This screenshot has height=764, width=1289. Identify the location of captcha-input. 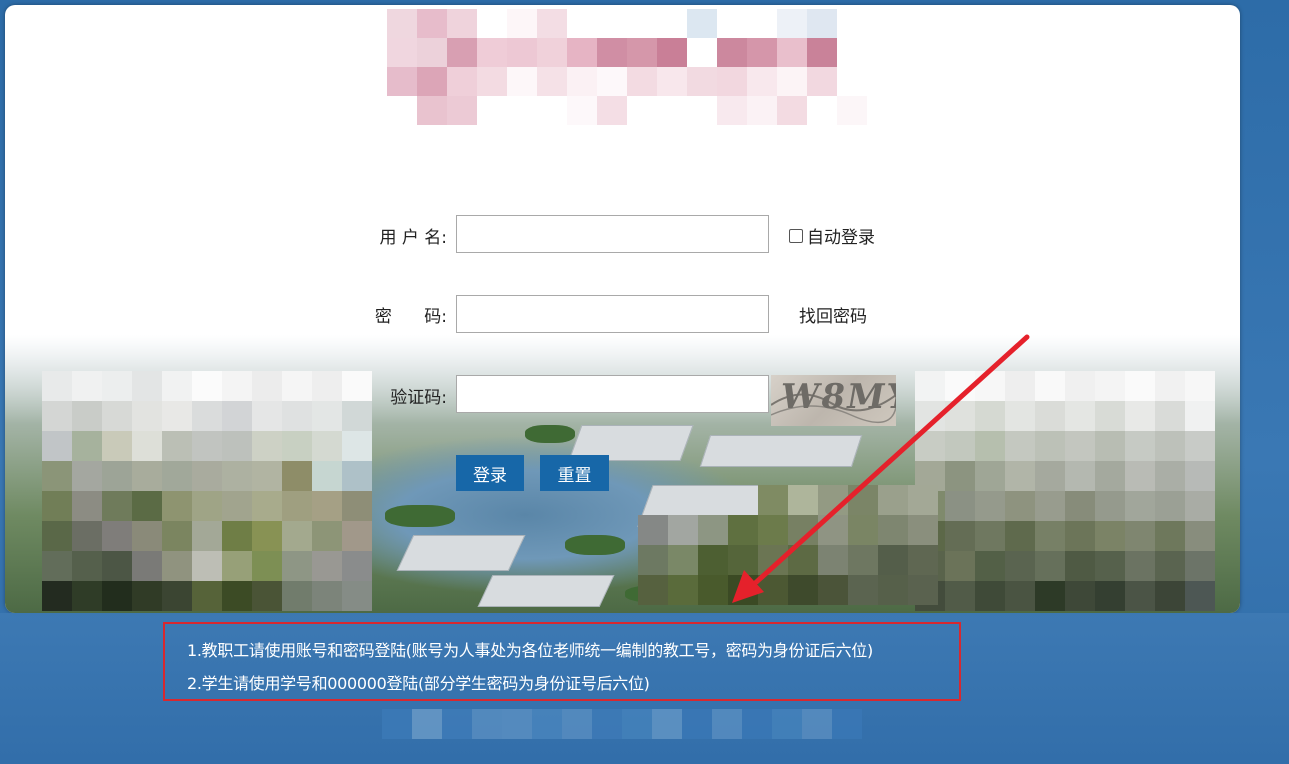
(612, 394).